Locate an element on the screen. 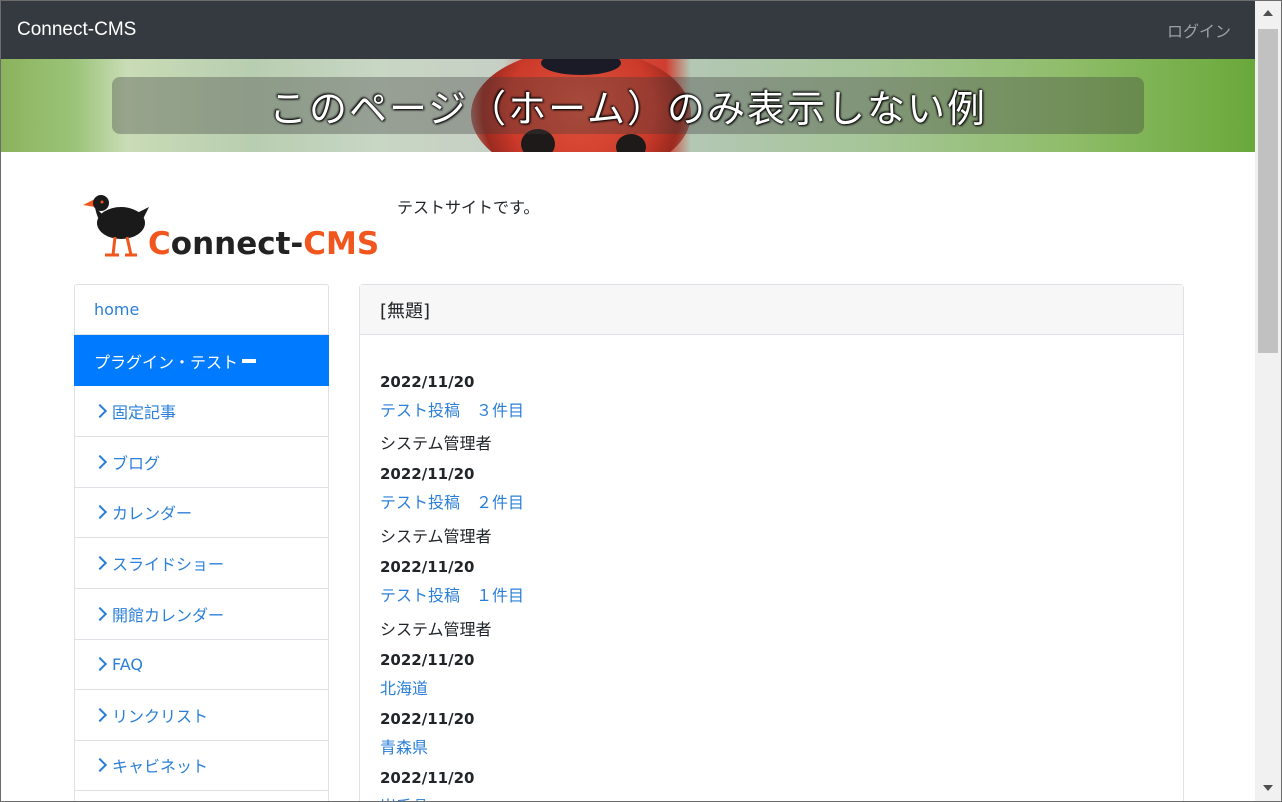 This screenshot has width=1282, height=802. scroll-up-arrow-icon is located at coordinates (1268, 13).